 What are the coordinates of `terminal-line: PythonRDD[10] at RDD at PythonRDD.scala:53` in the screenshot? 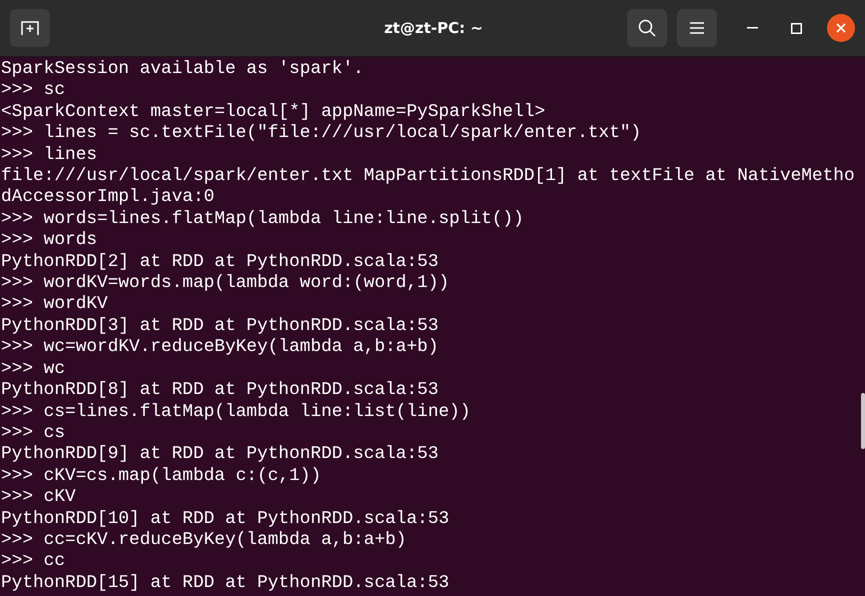 It's located at (225, 519).